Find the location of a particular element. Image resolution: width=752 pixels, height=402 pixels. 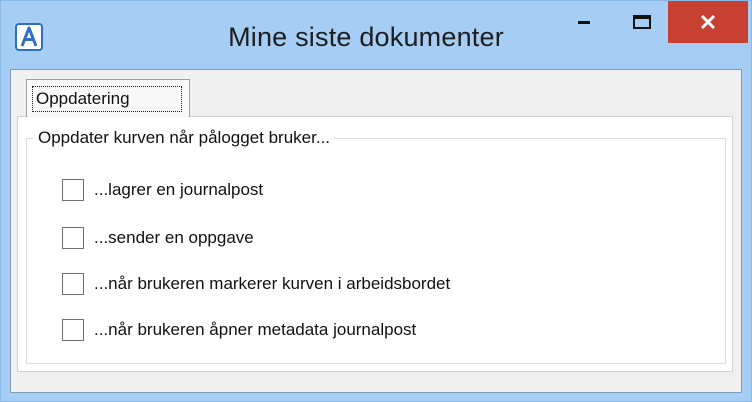

minimize-button is located at coordinates (584, 22).